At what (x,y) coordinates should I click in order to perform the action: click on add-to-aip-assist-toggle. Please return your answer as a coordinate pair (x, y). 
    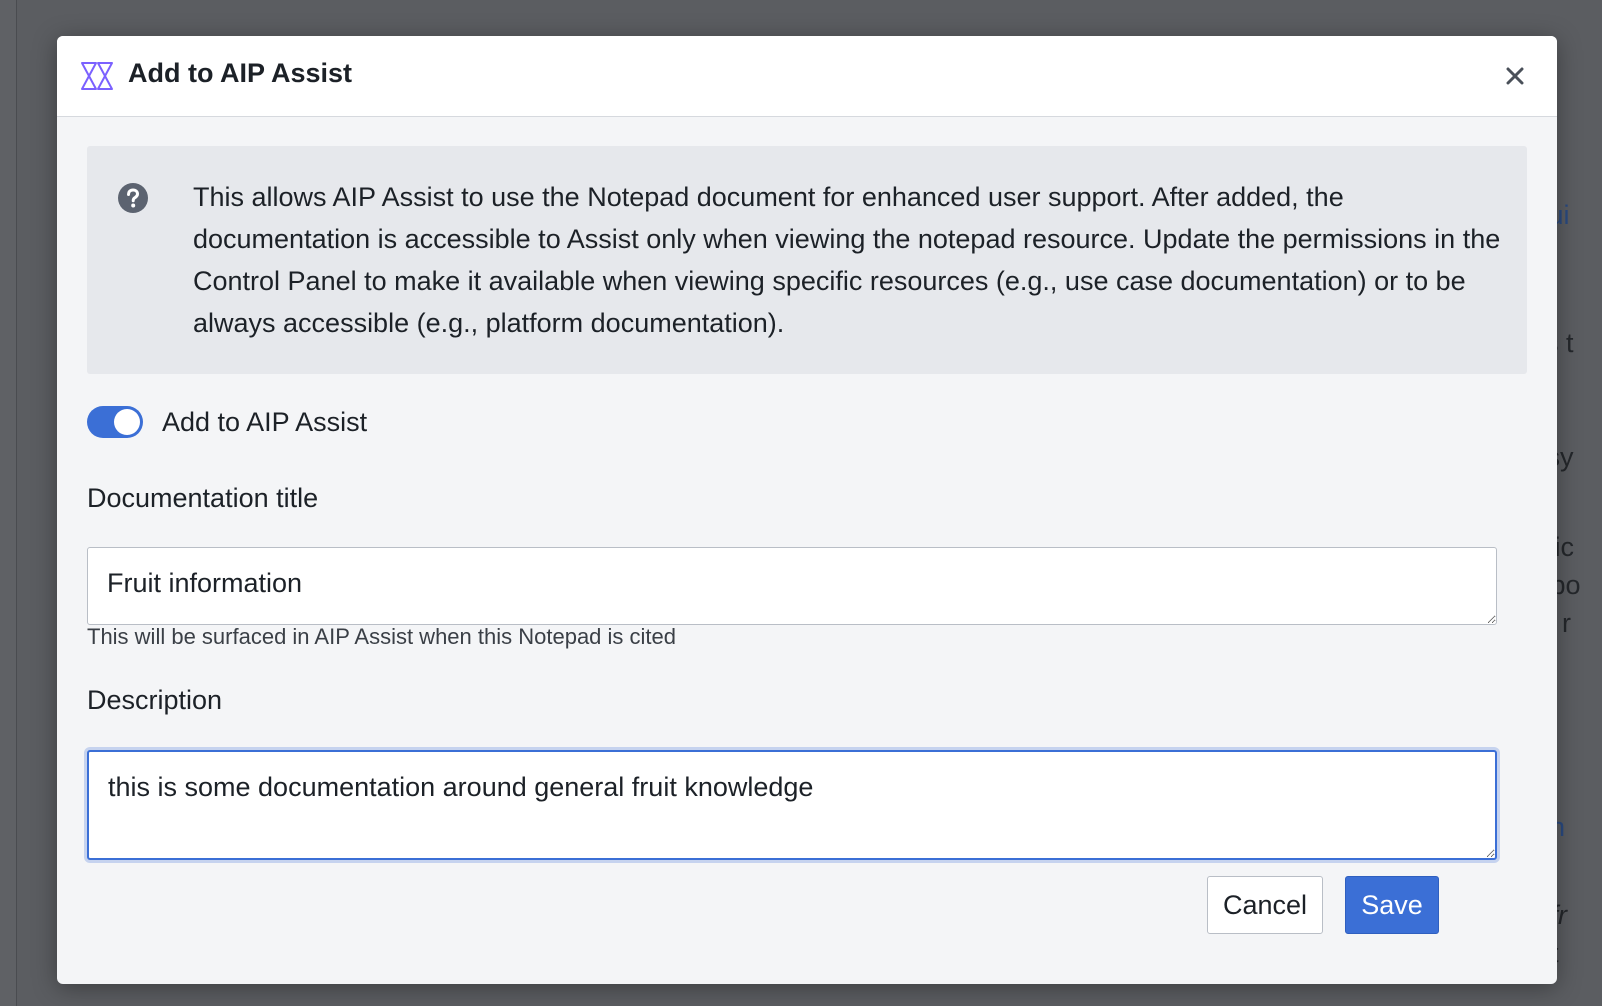
    Looking at the image, I should click on (115, 422).